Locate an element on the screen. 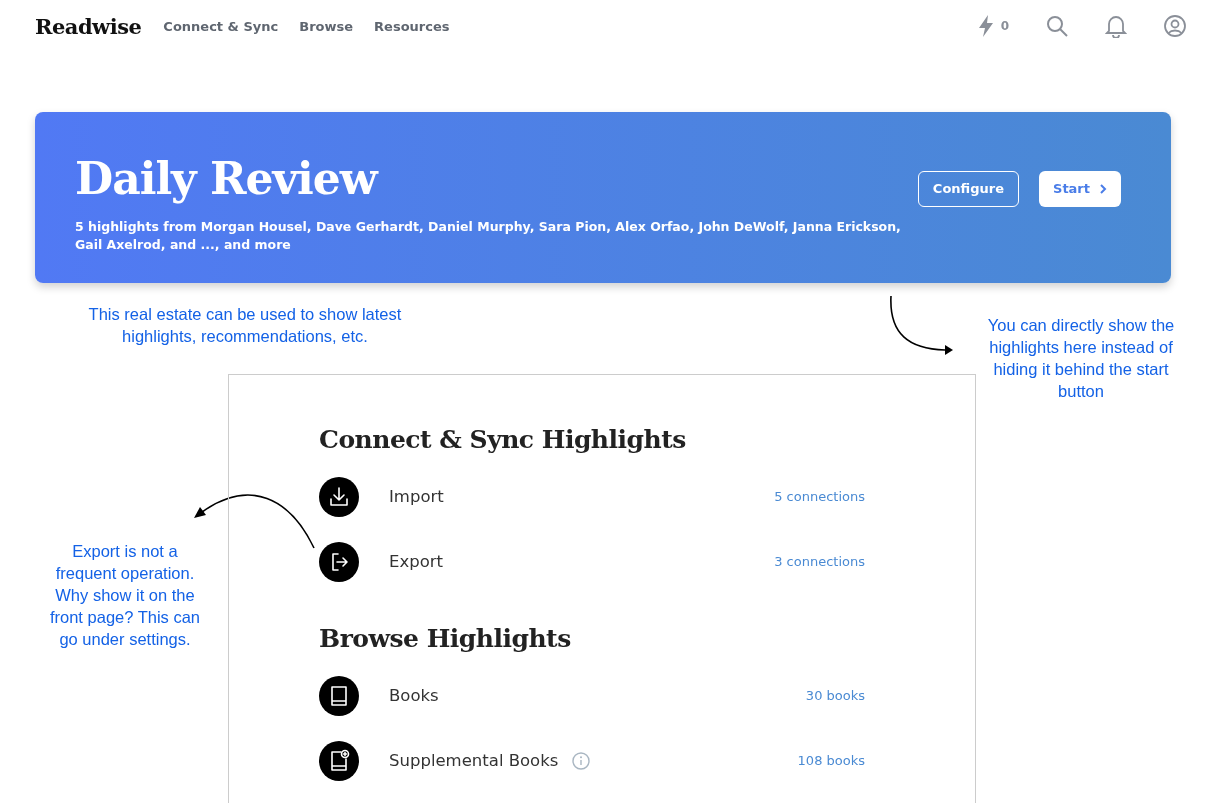 The image size is (1227, 803). lightning-icon is located at coordinates (985, 26).